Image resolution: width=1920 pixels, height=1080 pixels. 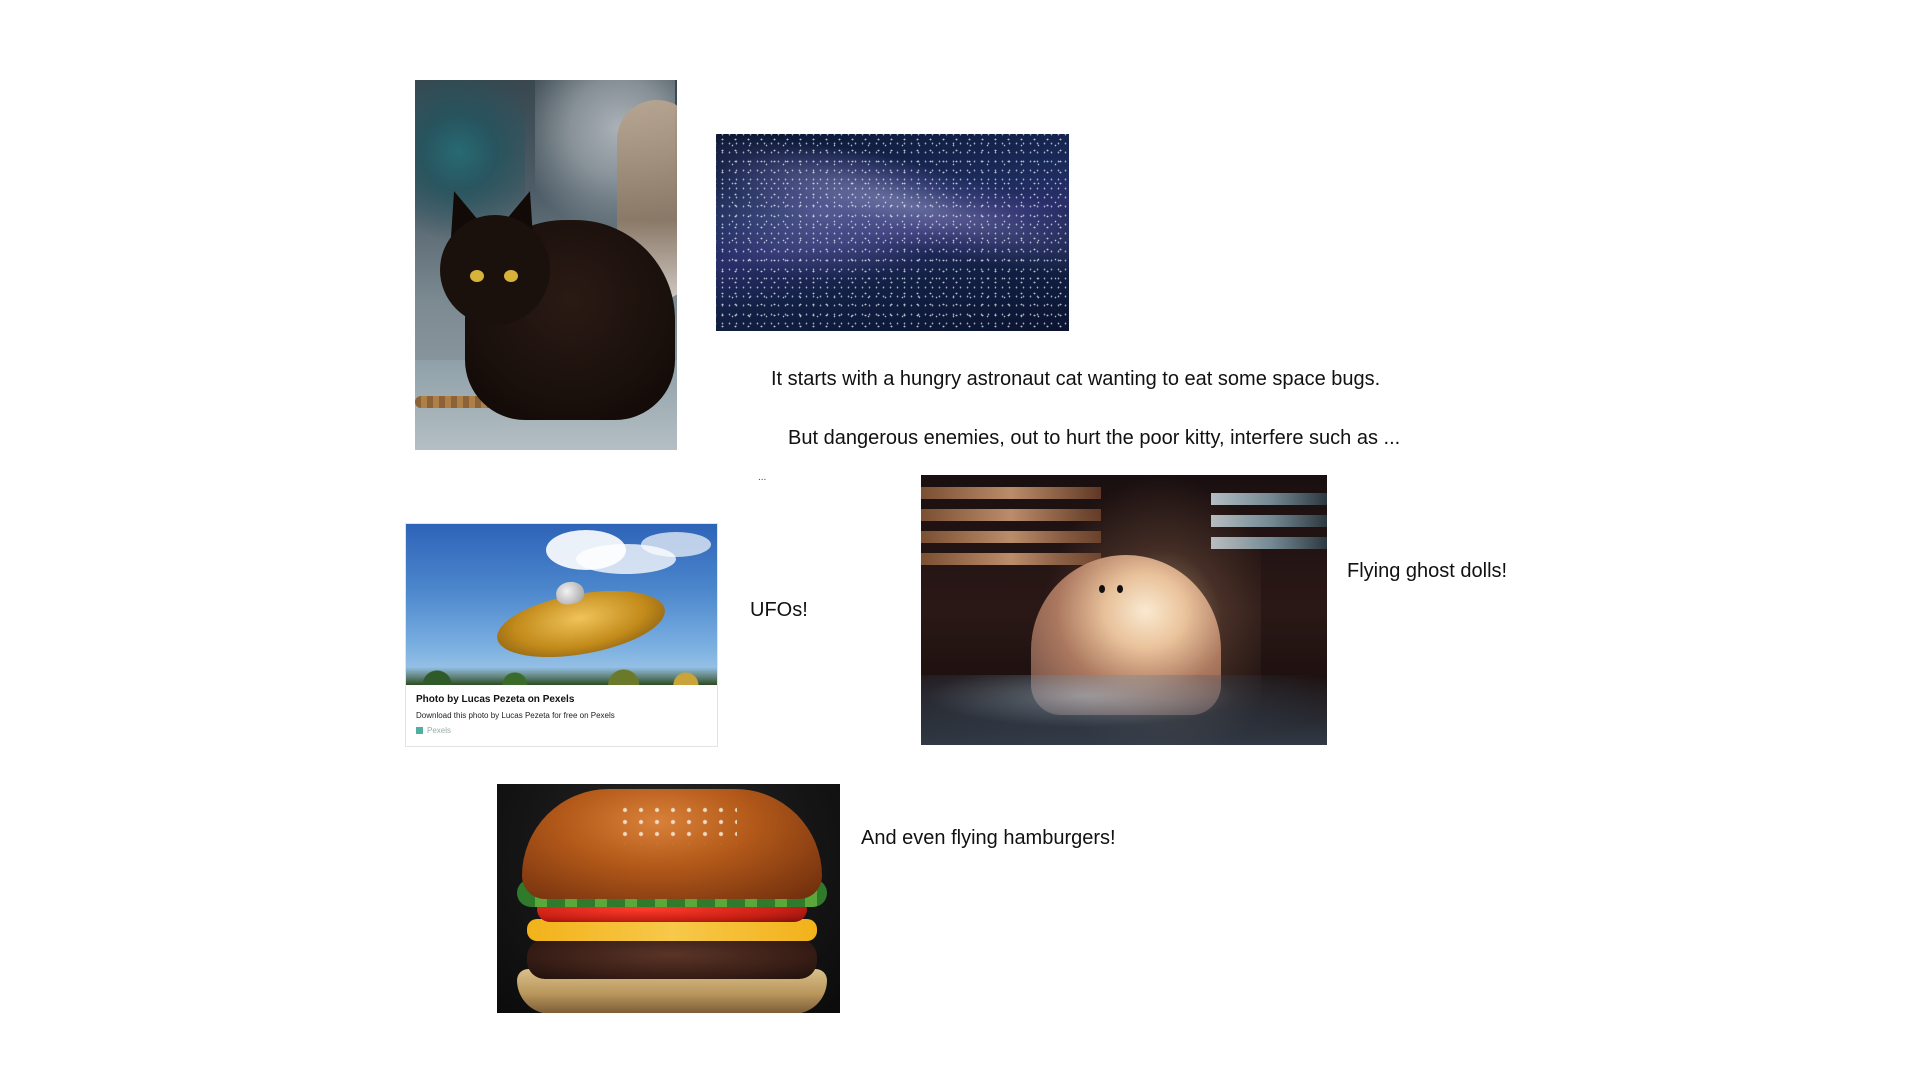 I want to click on trees, so click(x=561, y=676).